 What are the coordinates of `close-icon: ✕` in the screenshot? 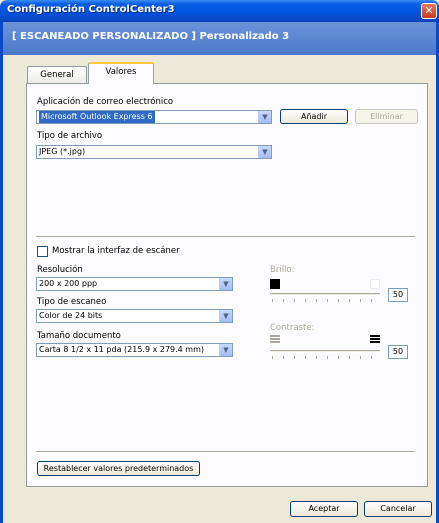 It's located at (429, 10).